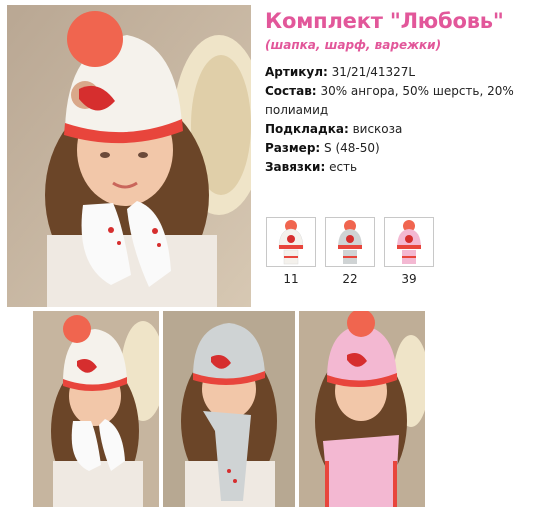  Describe the element at coordinates (307, 129) in the screenshot. I see `property-label: Подкладка:` at that location.